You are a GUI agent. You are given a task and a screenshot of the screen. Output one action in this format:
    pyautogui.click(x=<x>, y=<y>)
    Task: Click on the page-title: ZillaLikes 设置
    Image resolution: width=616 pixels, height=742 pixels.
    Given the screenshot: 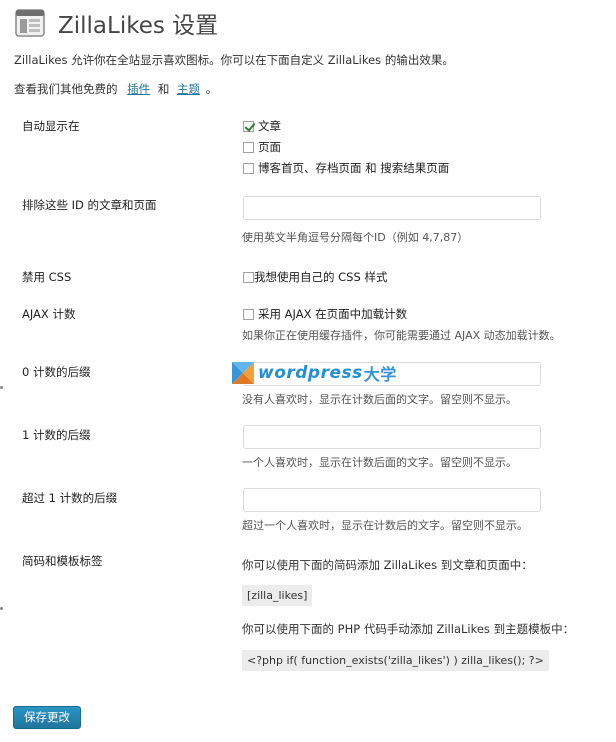 What is the action you would take?
    pyautogui.click(x=138, y=26)
    